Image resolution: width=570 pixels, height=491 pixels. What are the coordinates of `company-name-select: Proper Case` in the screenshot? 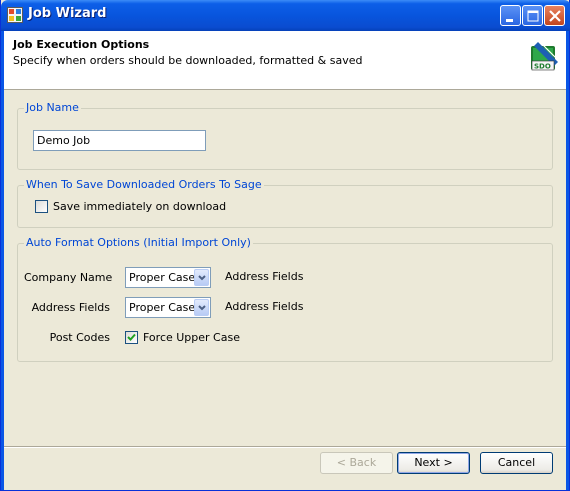 It's located at (168, 277).